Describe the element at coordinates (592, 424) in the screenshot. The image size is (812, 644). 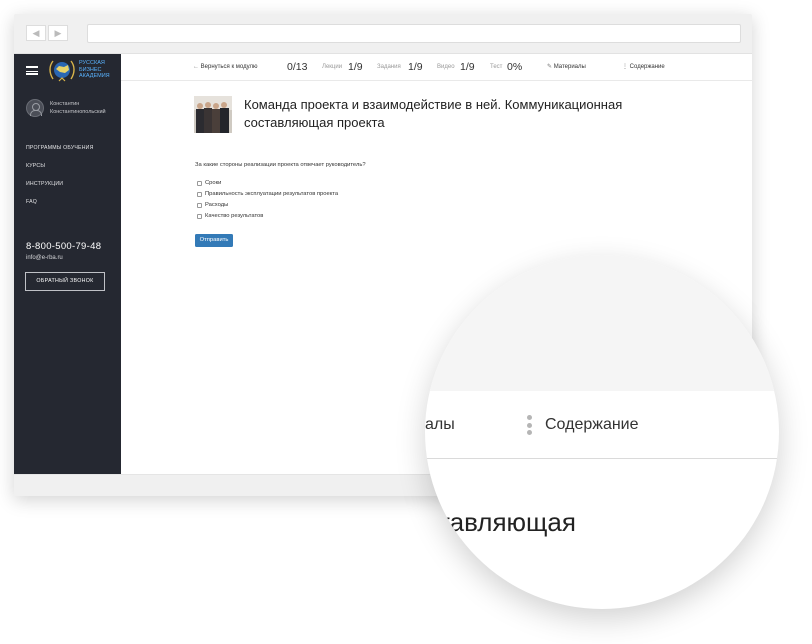
I see `magnified-contents-label: Содержание` at that location.